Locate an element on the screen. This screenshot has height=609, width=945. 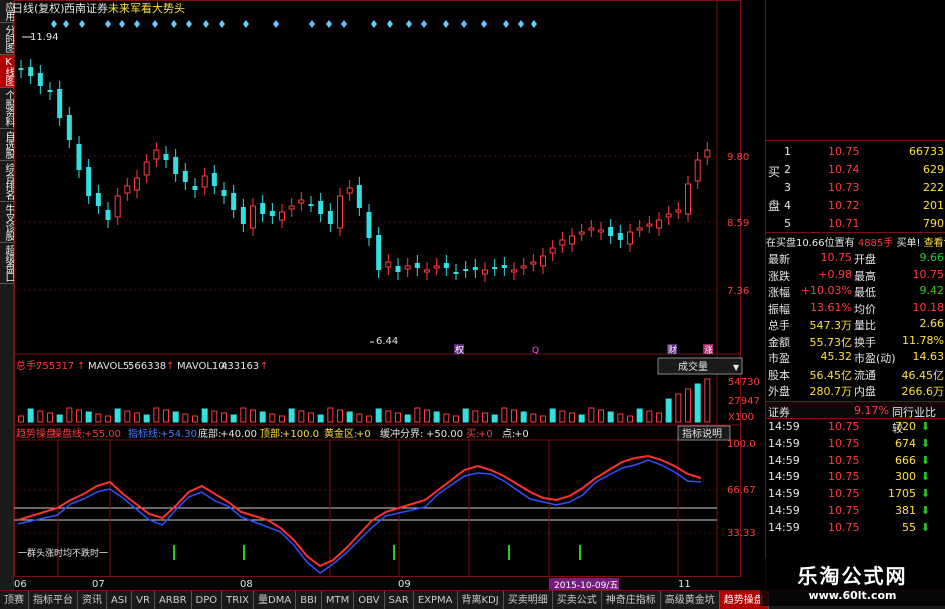
bottom-tab: EXPMA is located at coordinates (436, 600).